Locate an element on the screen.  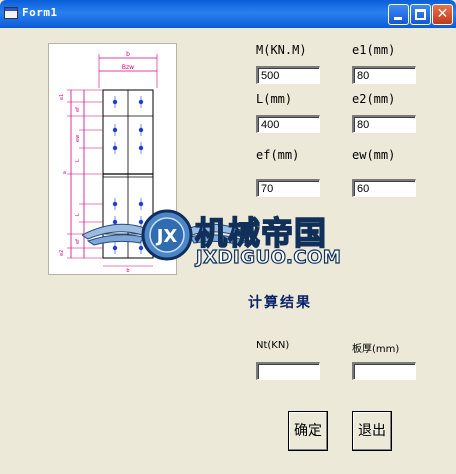
dim-ef-top: ef is located at coordinates (78, 109).